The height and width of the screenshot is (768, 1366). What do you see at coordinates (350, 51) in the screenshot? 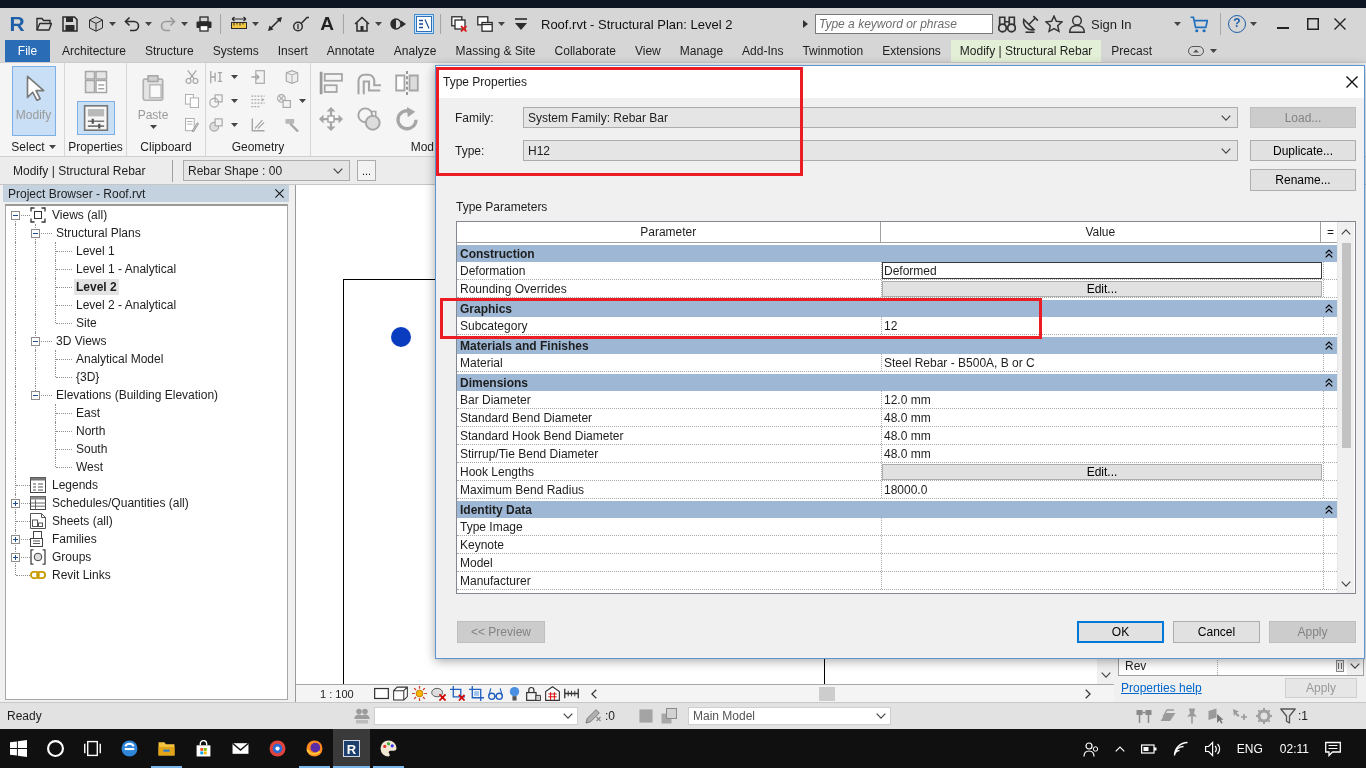
I see `ribbon-tab: Annotate` at bounding box center [350, 51].